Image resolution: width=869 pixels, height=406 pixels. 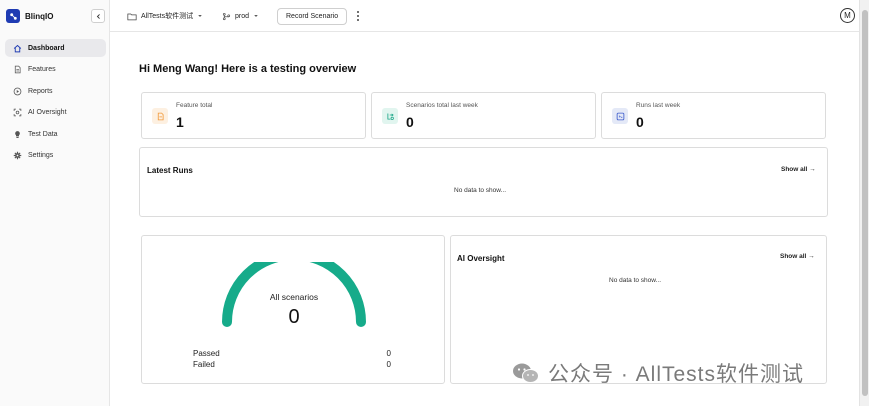 I want to click on sidebar-item-label: Reports, so click(x=40, y=91).